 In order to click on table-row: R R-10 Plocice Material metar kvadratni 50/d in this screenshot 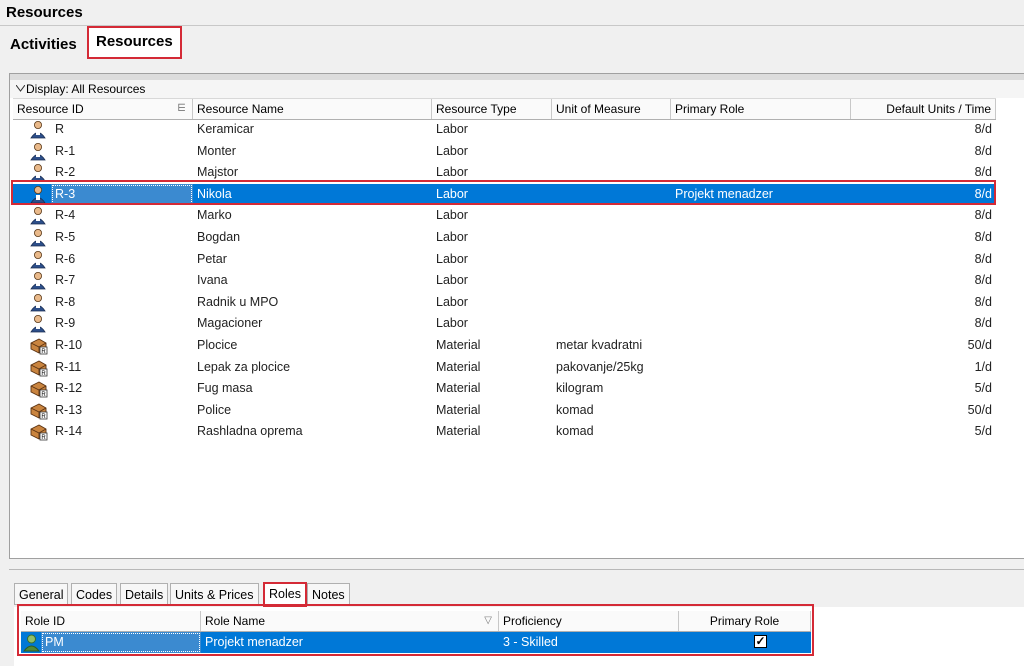, I will do `click(504, 345)`.